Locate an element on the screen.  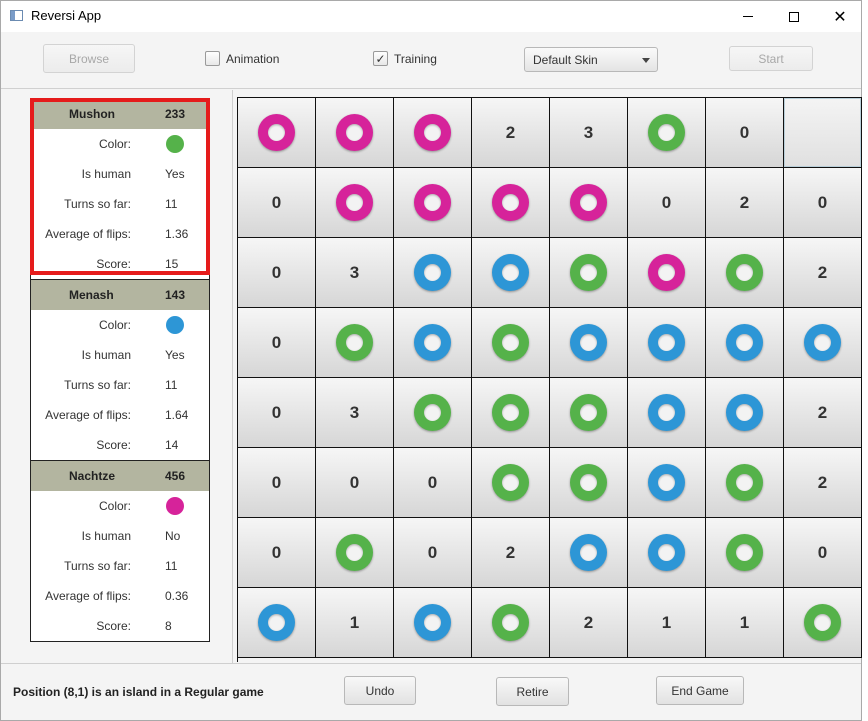
color-row-label: Color: is located at coordinates (114, 144).